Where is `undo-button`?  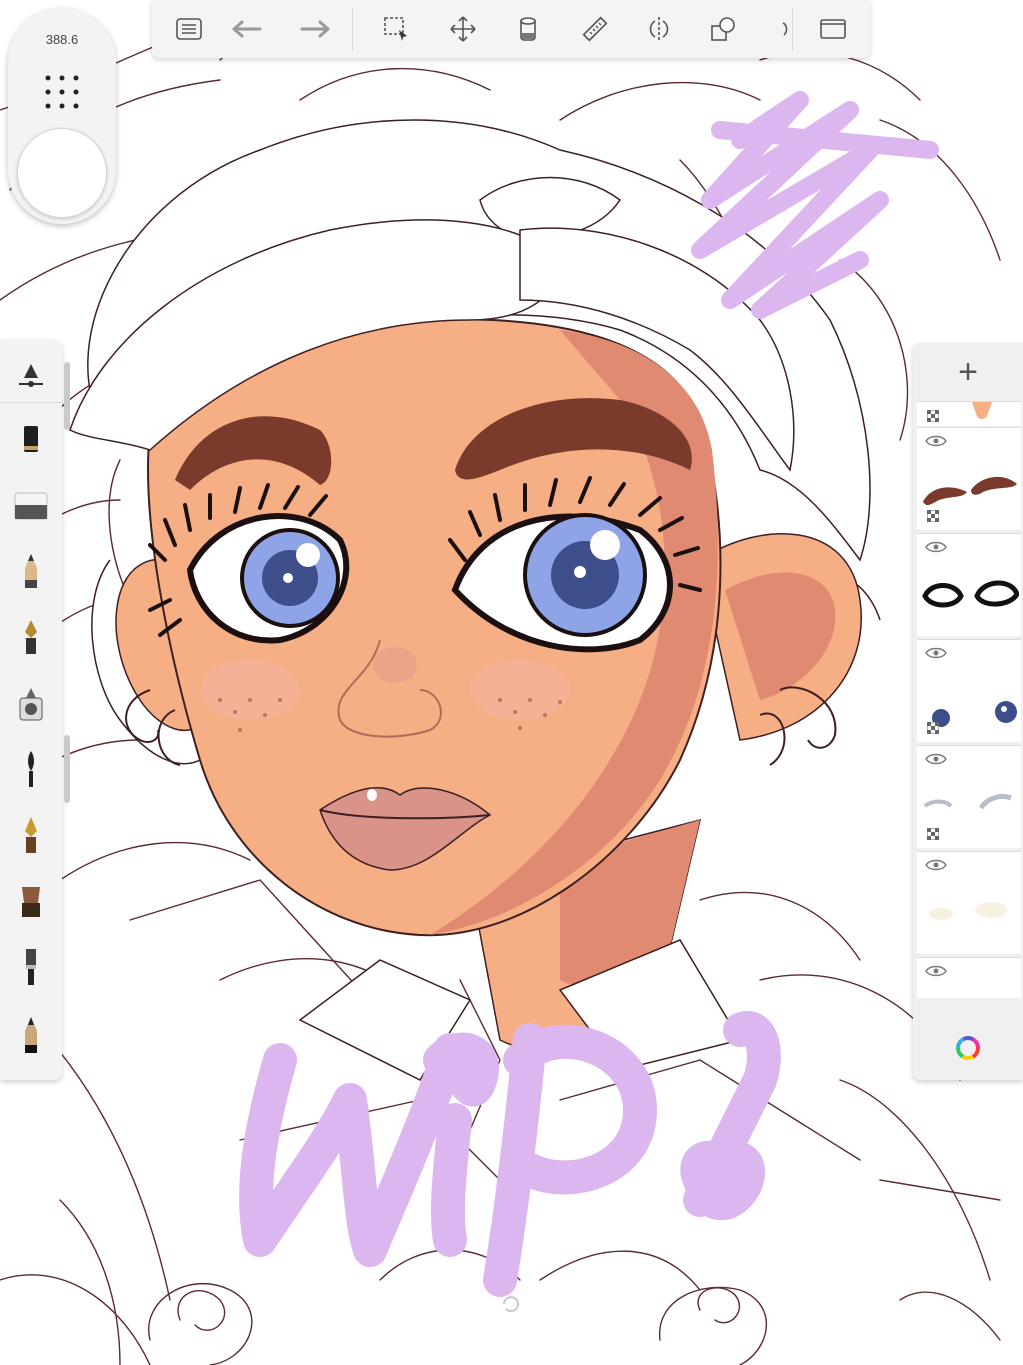
undo-button is located at coordinates (247, 29).